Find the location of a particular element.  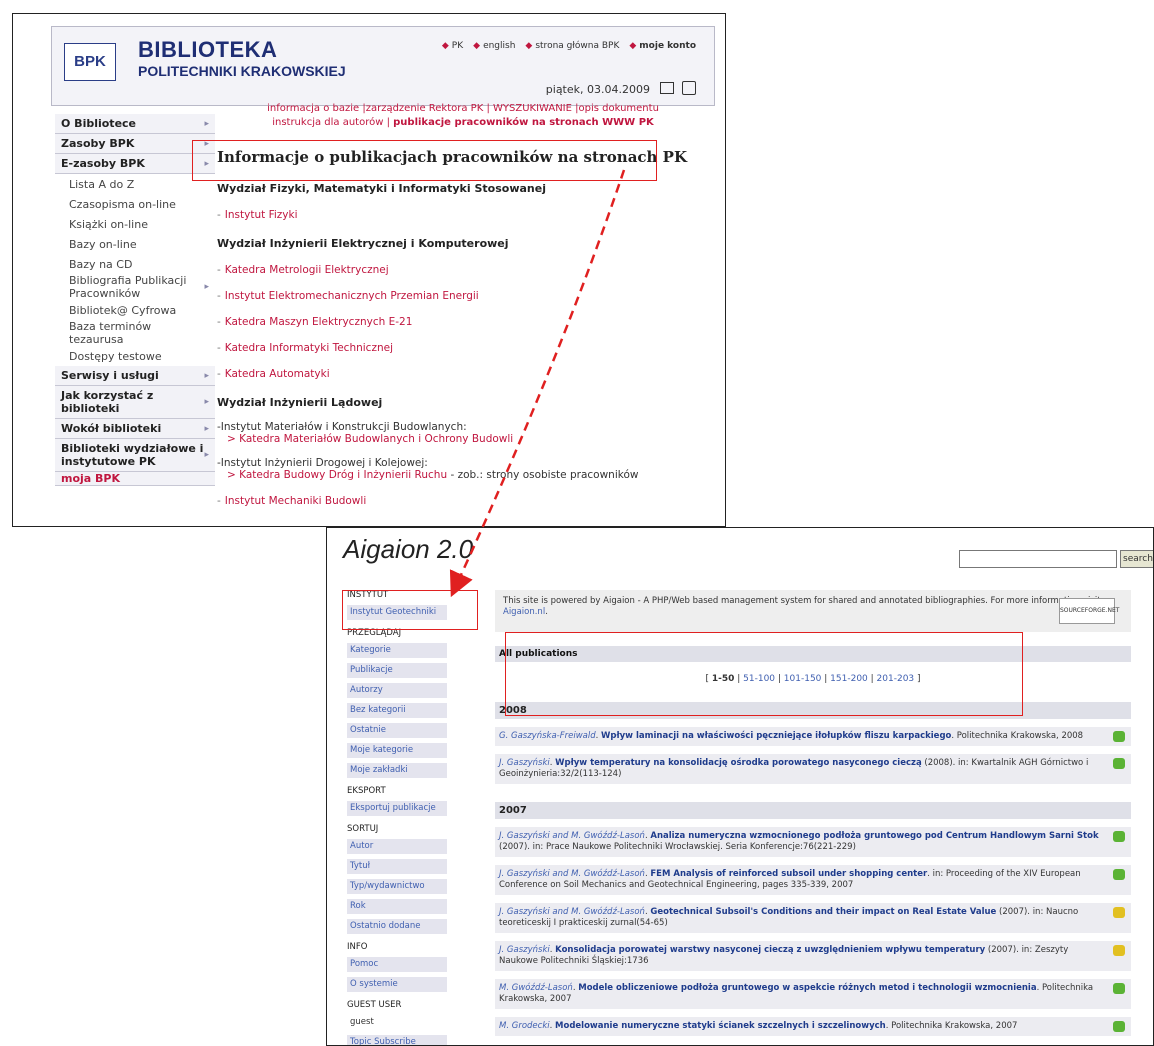

header-link-home: ◆ strona główna BPK is located at coordinates (572, 46).